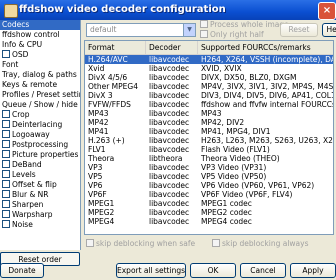 The height and width of the screenshot is (280, 336). What do you see at coordinates (40, 65) in the screenshot?
I see `sidebar-item: Font` at bounding box center [40, 65].